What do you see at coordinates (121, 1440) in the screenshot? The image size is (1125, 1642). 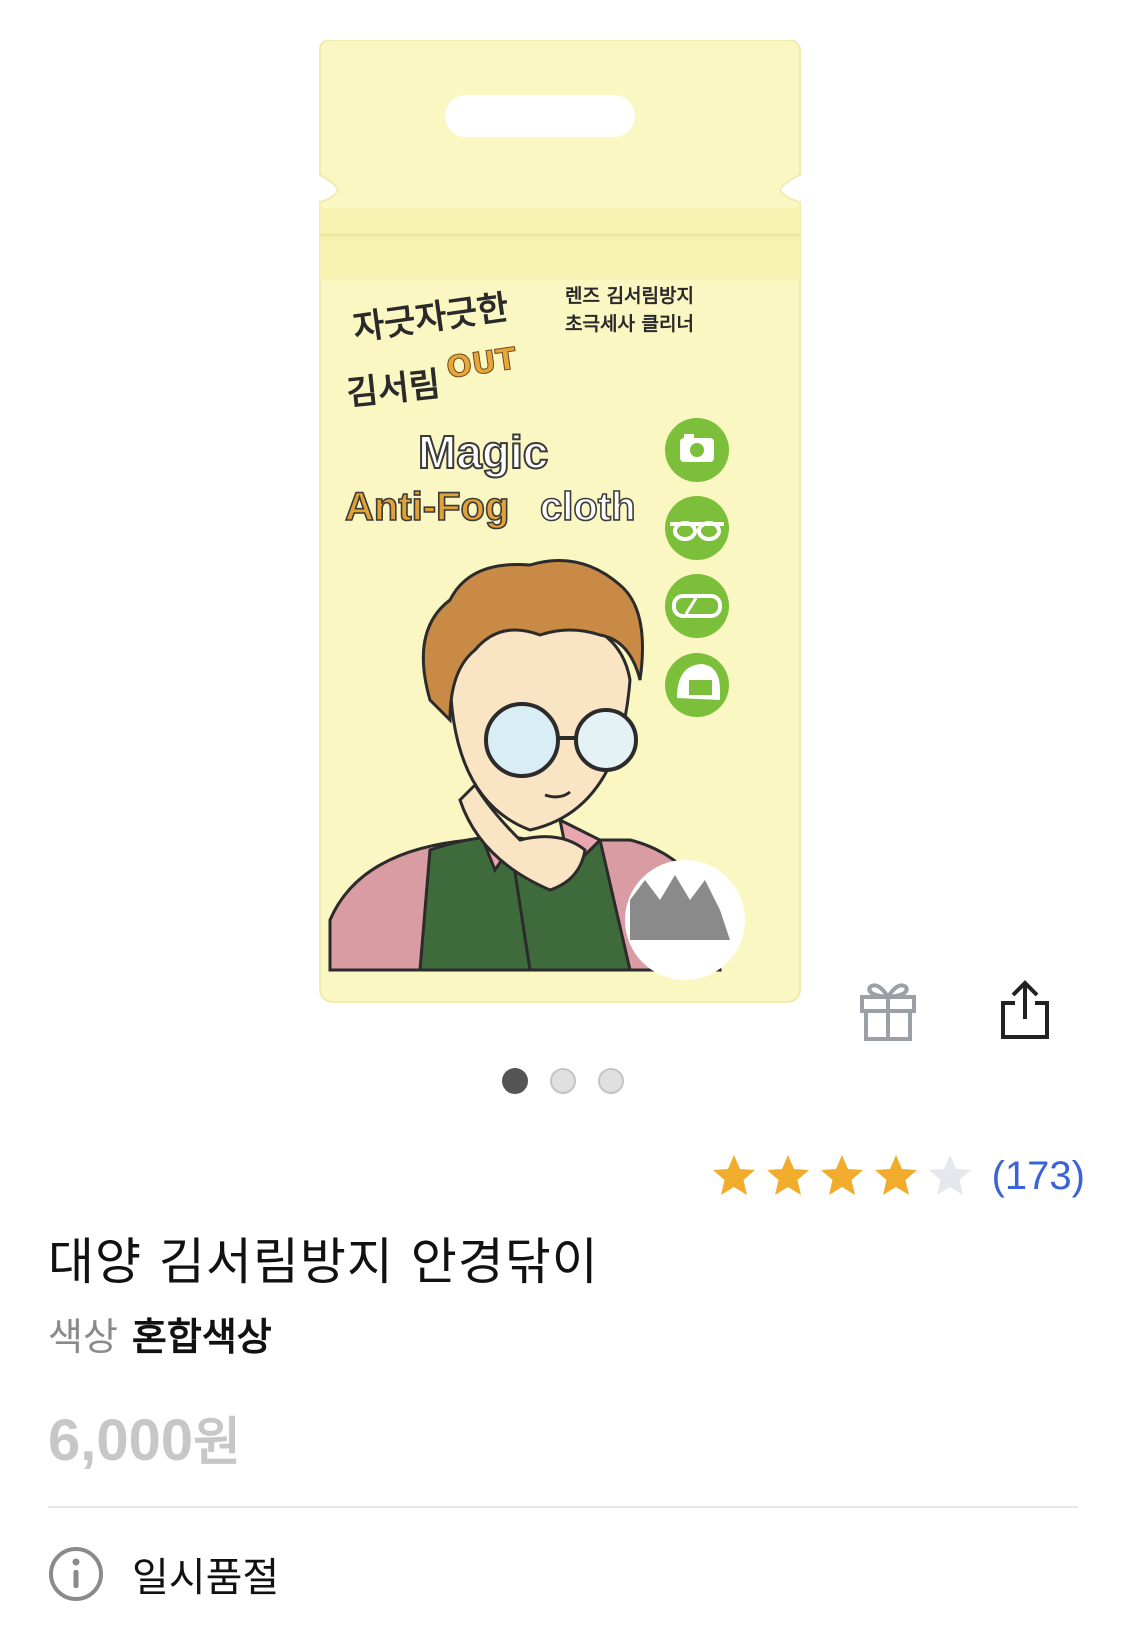 I see `price-number: 6,000` at bounding box center [121, 1440].